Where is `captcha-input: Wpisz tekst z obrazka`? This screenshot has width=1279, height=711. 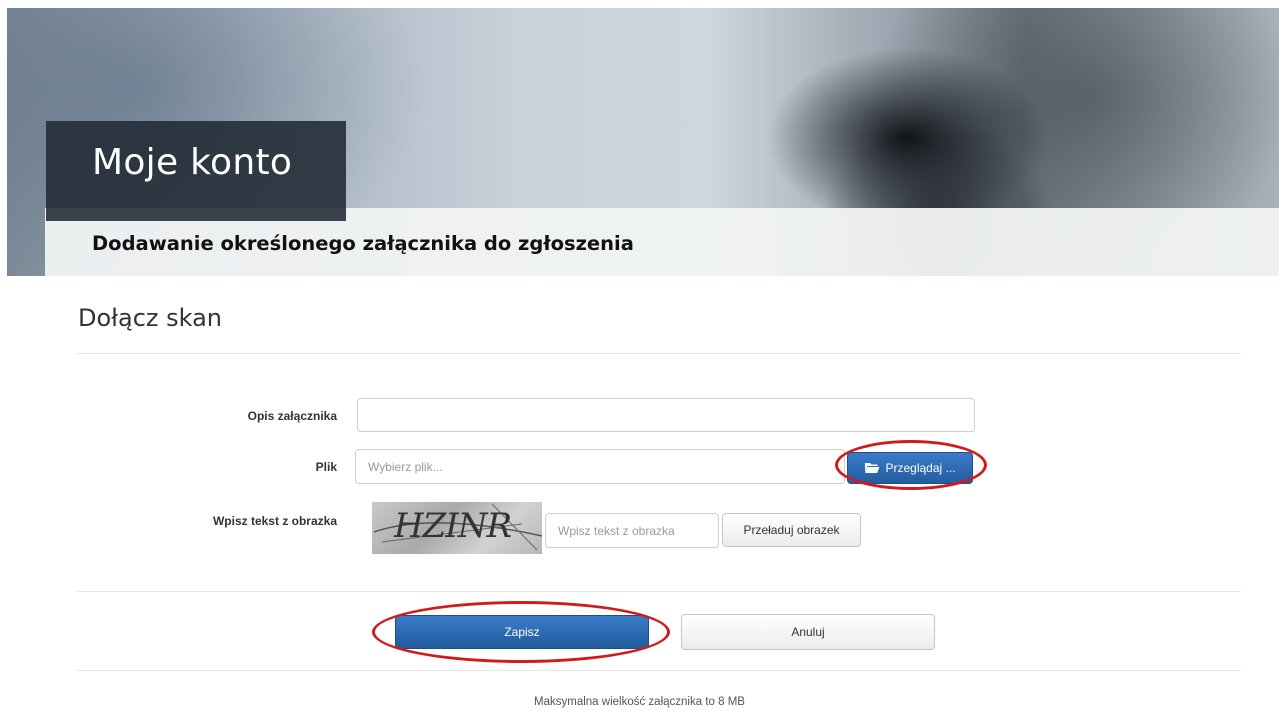
captcha-input: Wpisz tekst z obrazka is located at coordinates (632, 530).